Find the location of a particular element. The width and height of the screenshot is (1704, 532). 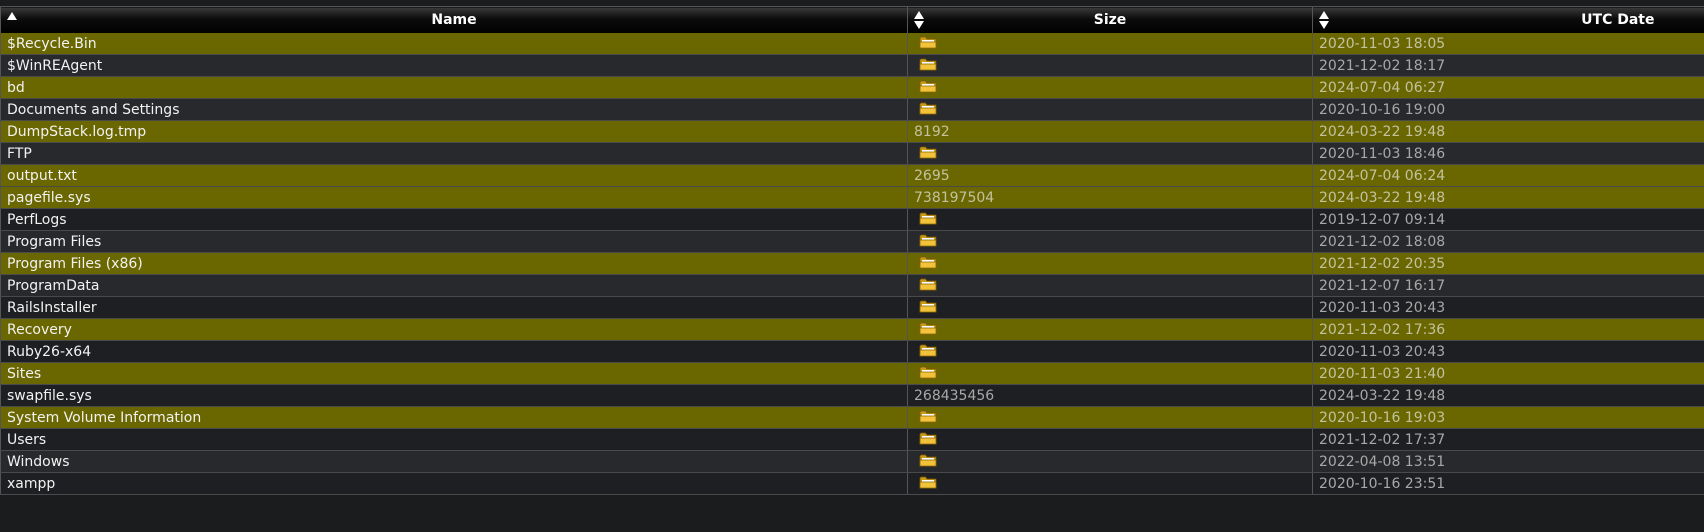

file-name: $WinREAgent is located at coordinates (454, 65).